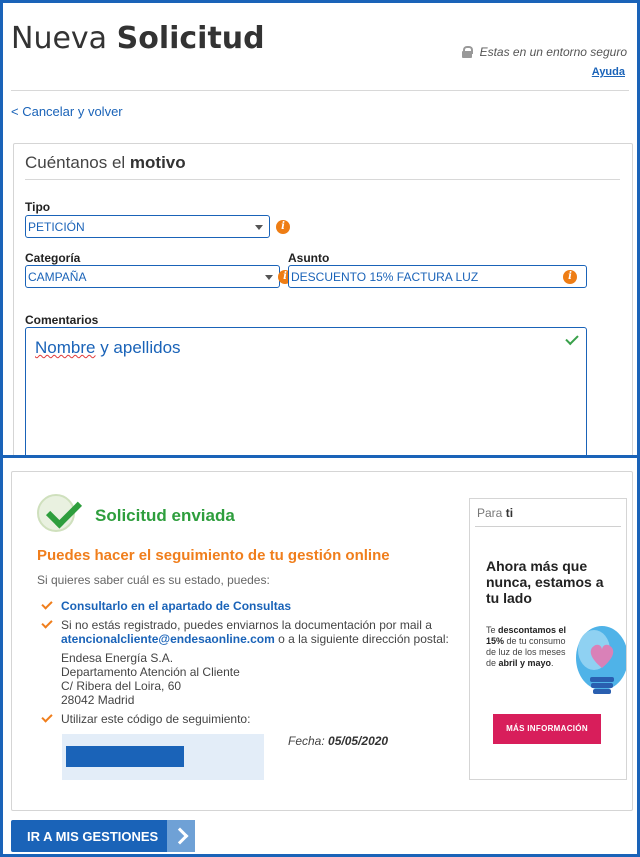  I want to click on tracking-code-label: Utilizar este código de seguimiento:, so click(156, 719).